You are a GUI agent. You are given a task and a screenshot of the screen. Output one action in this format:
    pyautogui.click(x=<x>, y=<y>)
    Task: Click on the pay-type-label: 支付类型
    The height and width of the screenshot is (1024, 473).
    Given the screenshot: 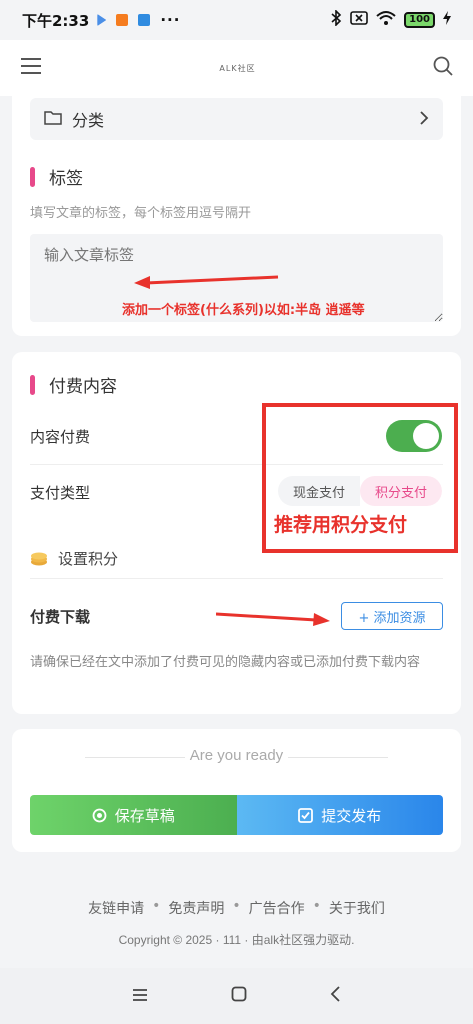 What is the action you would take?
    pyautogui.click(x=60, y=493)
    